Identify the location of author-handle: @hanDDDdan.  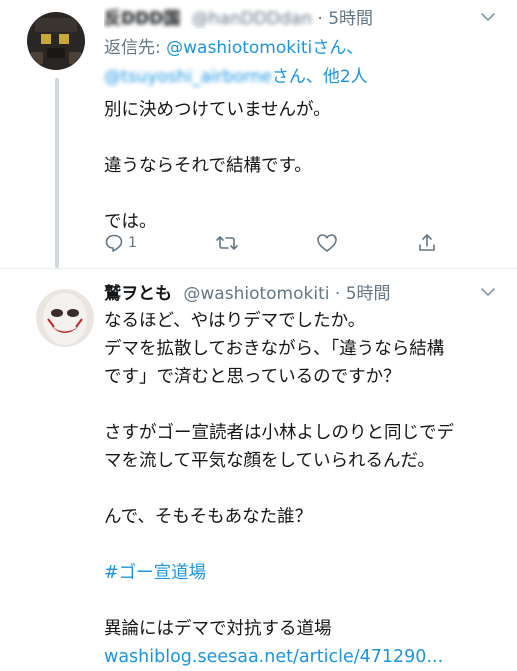
(252, 19).